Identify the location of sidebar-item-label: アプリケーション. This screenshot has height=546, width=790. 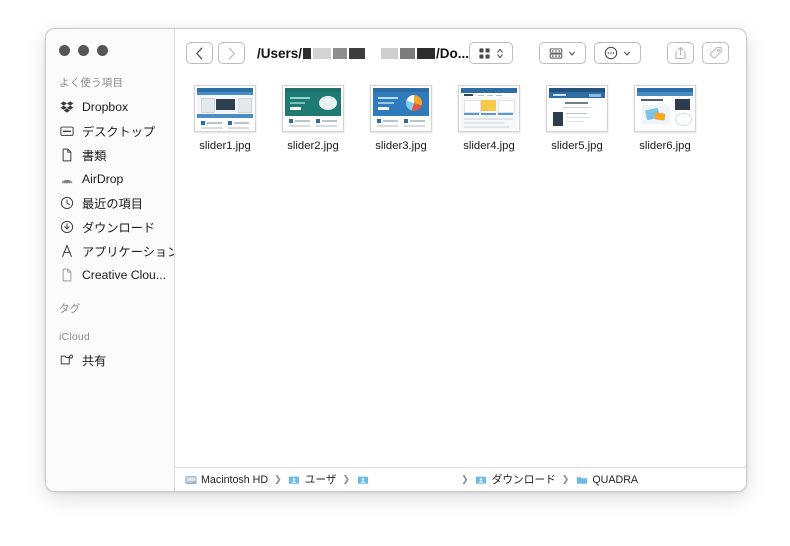
(128, 252).